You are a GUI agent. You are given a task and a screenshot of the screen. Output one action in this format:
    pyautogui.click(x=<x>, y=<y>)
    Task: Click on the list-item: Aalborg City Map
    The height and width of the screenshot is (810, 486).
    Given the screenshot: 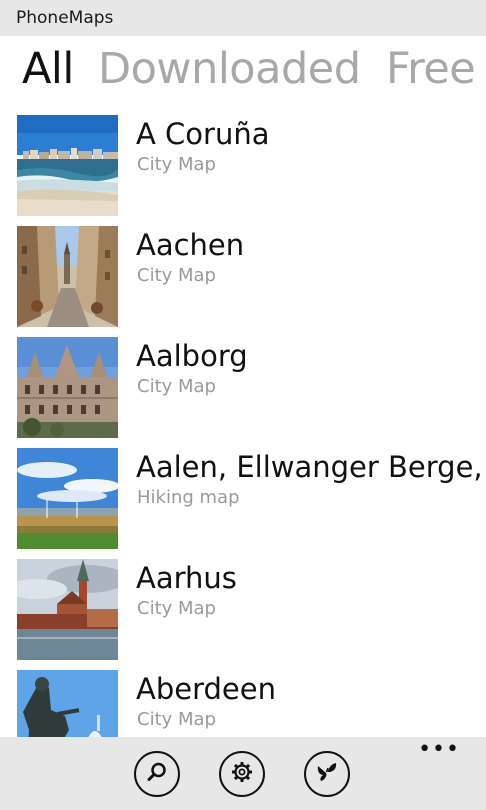 What is the action you would take?
    pyautogui.click(x=243, y=392)
    